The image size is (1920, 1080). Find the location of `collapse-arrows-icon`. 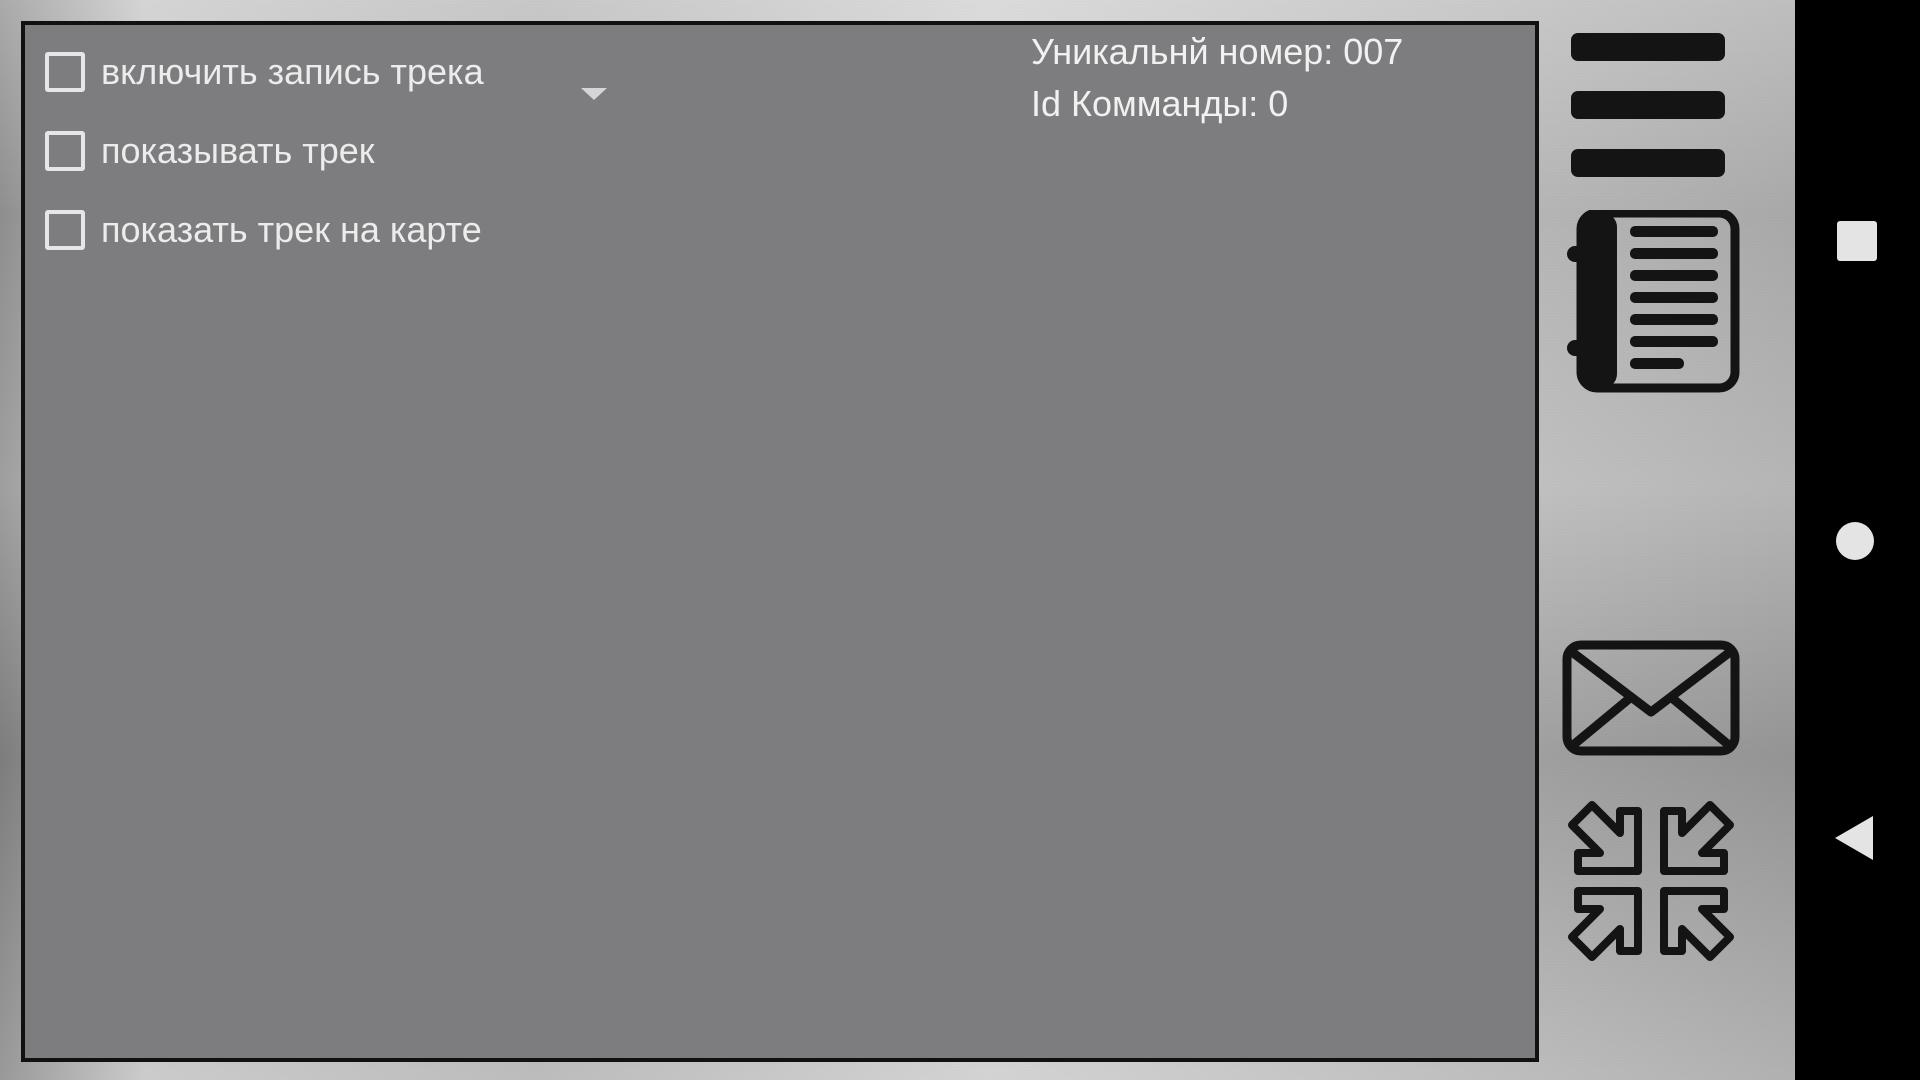

collapse-arrows-icon is located at coordinates (1651, 881).